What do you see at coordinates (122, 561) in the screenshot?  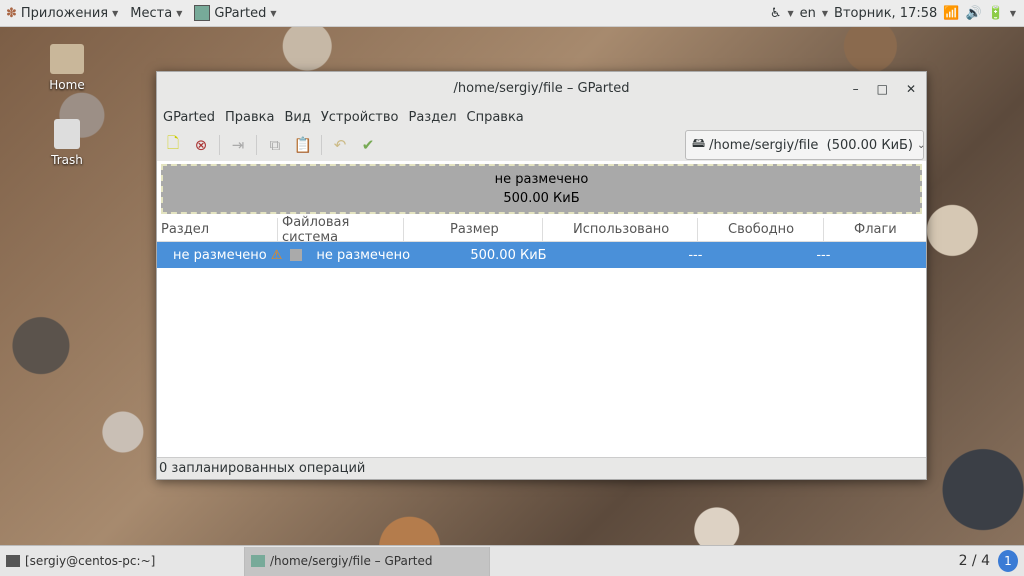 I see `task-terminal: [sergiy@centos-pc:~]` at bounding box center [122, 561].